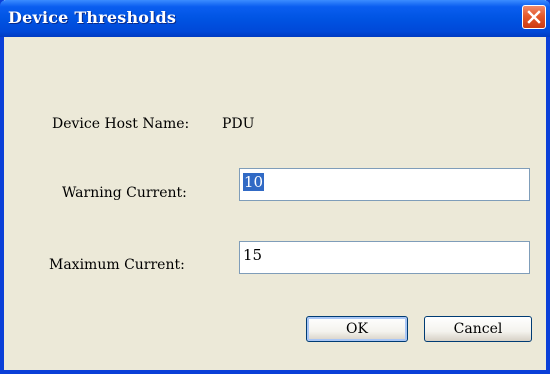 The image size is (550, 374). I want to click on close-icon, so click(534, 17).